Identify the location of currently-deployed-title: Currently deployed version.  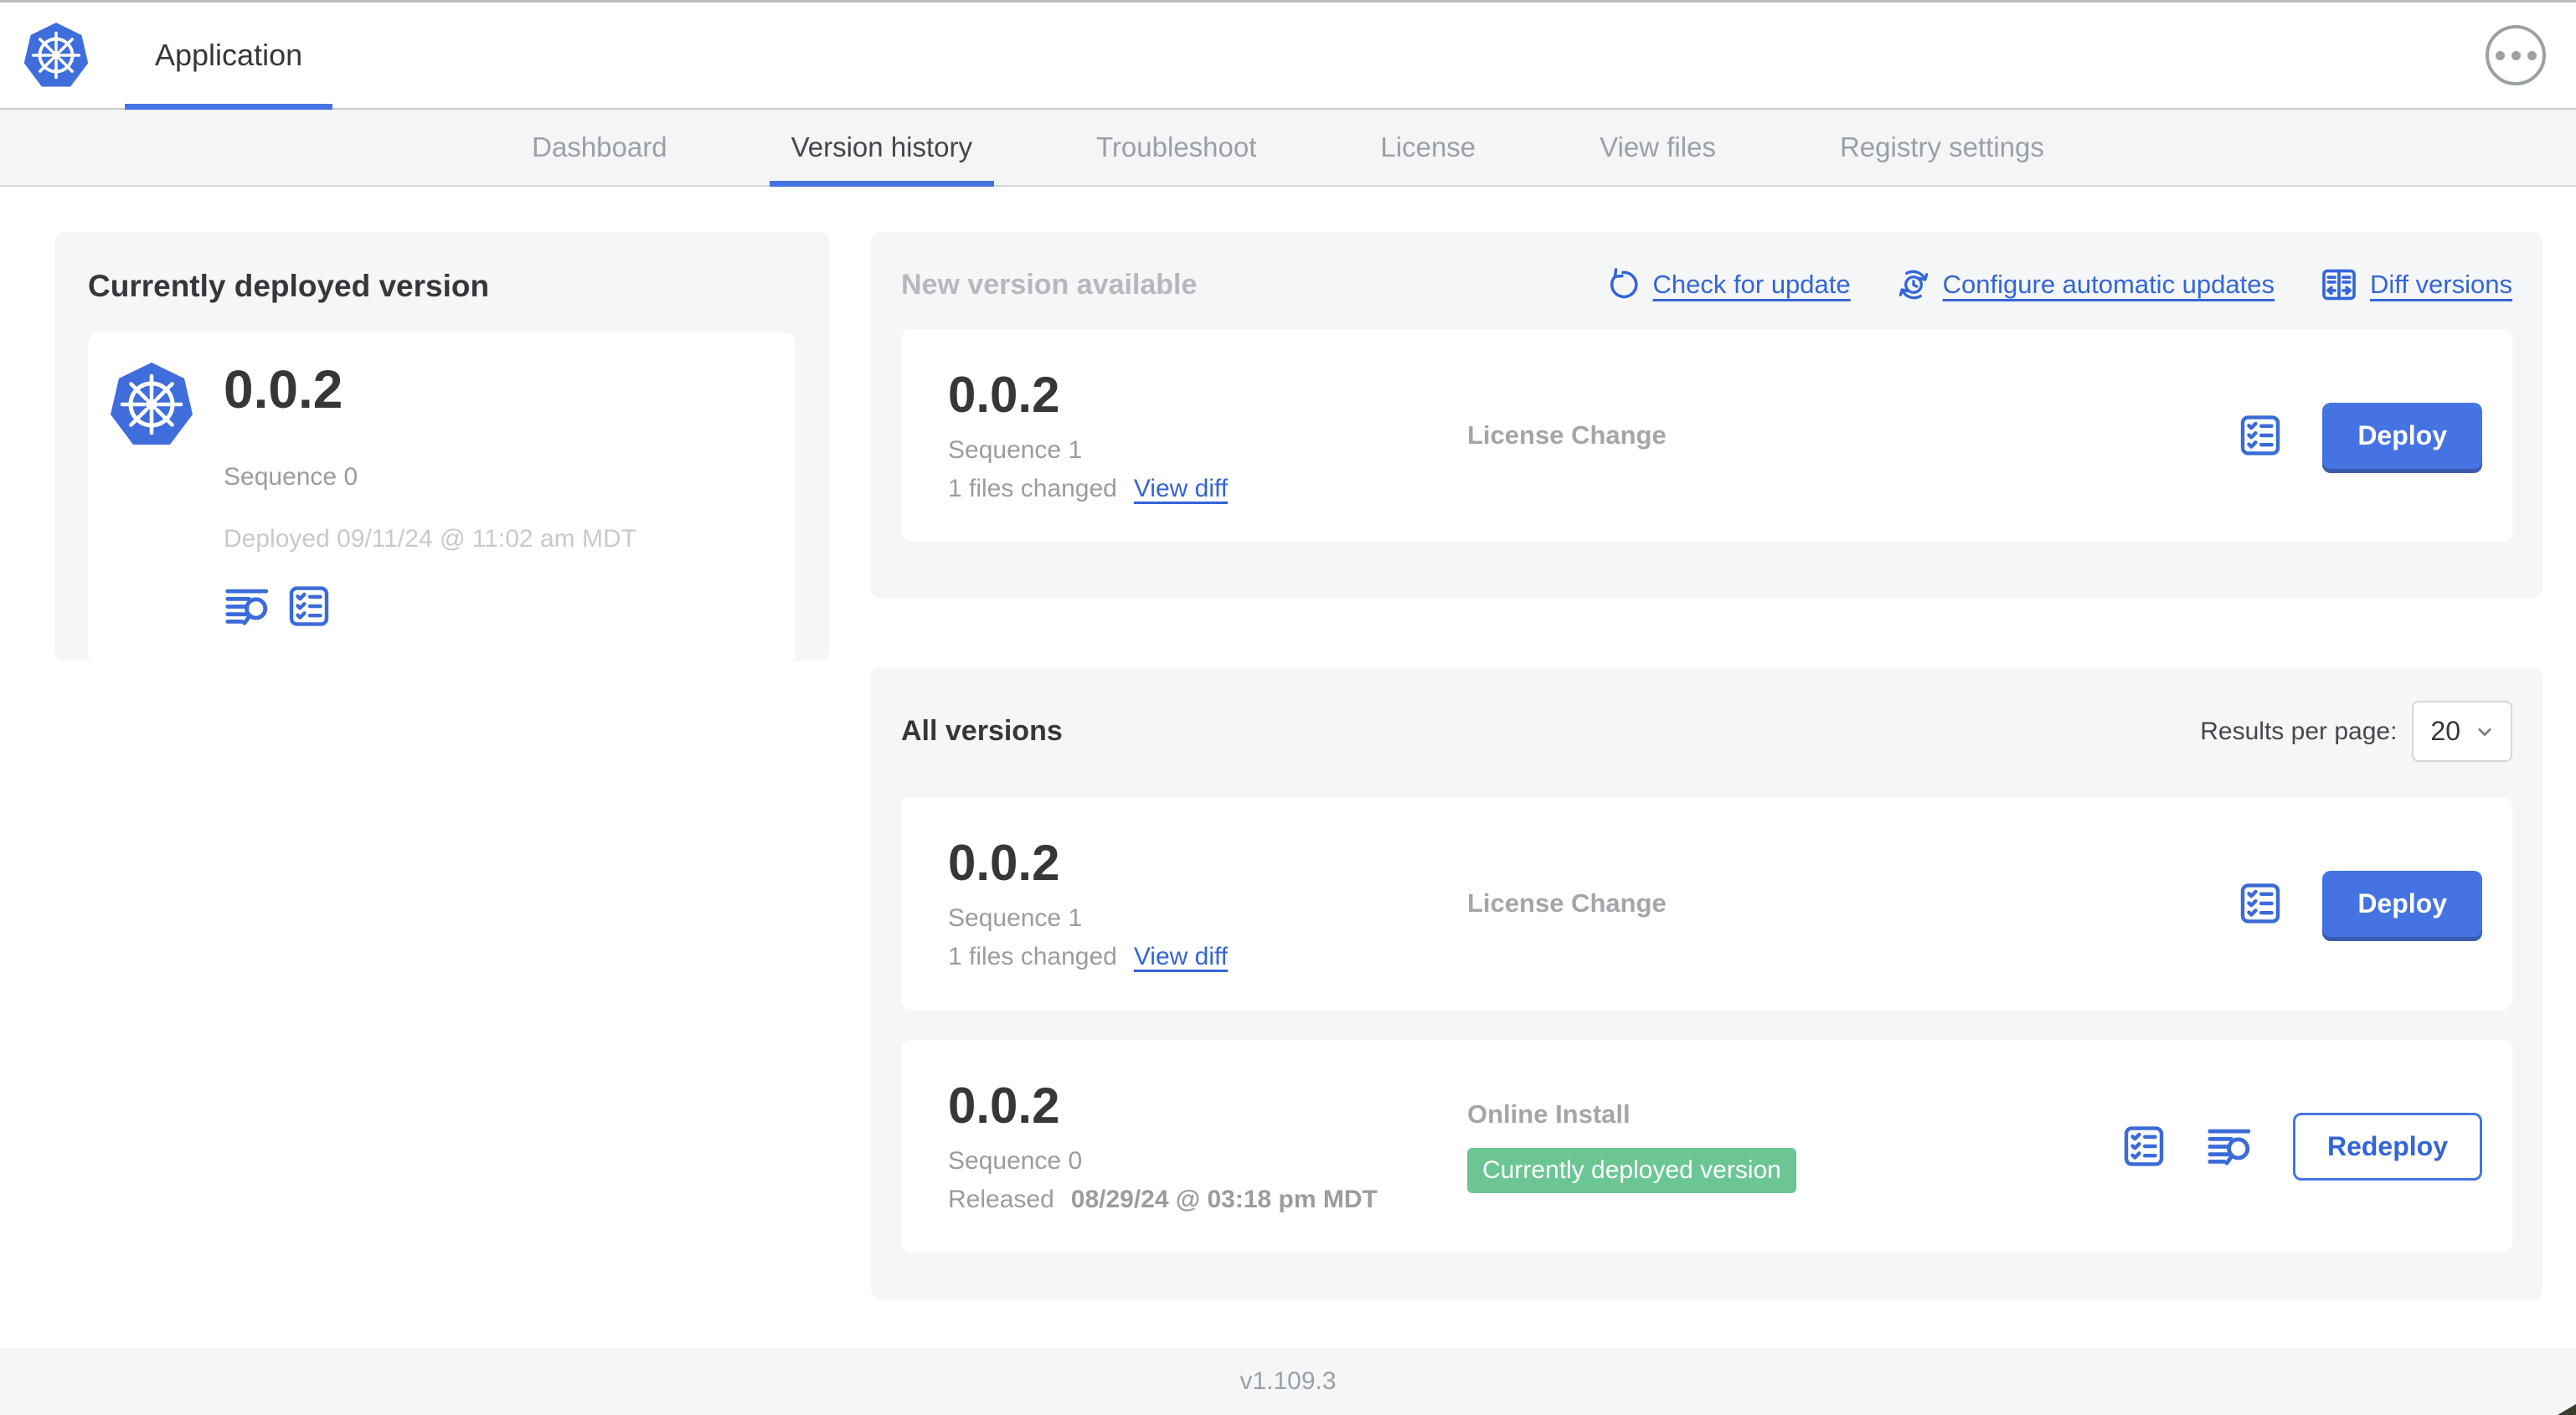
(289, 286).